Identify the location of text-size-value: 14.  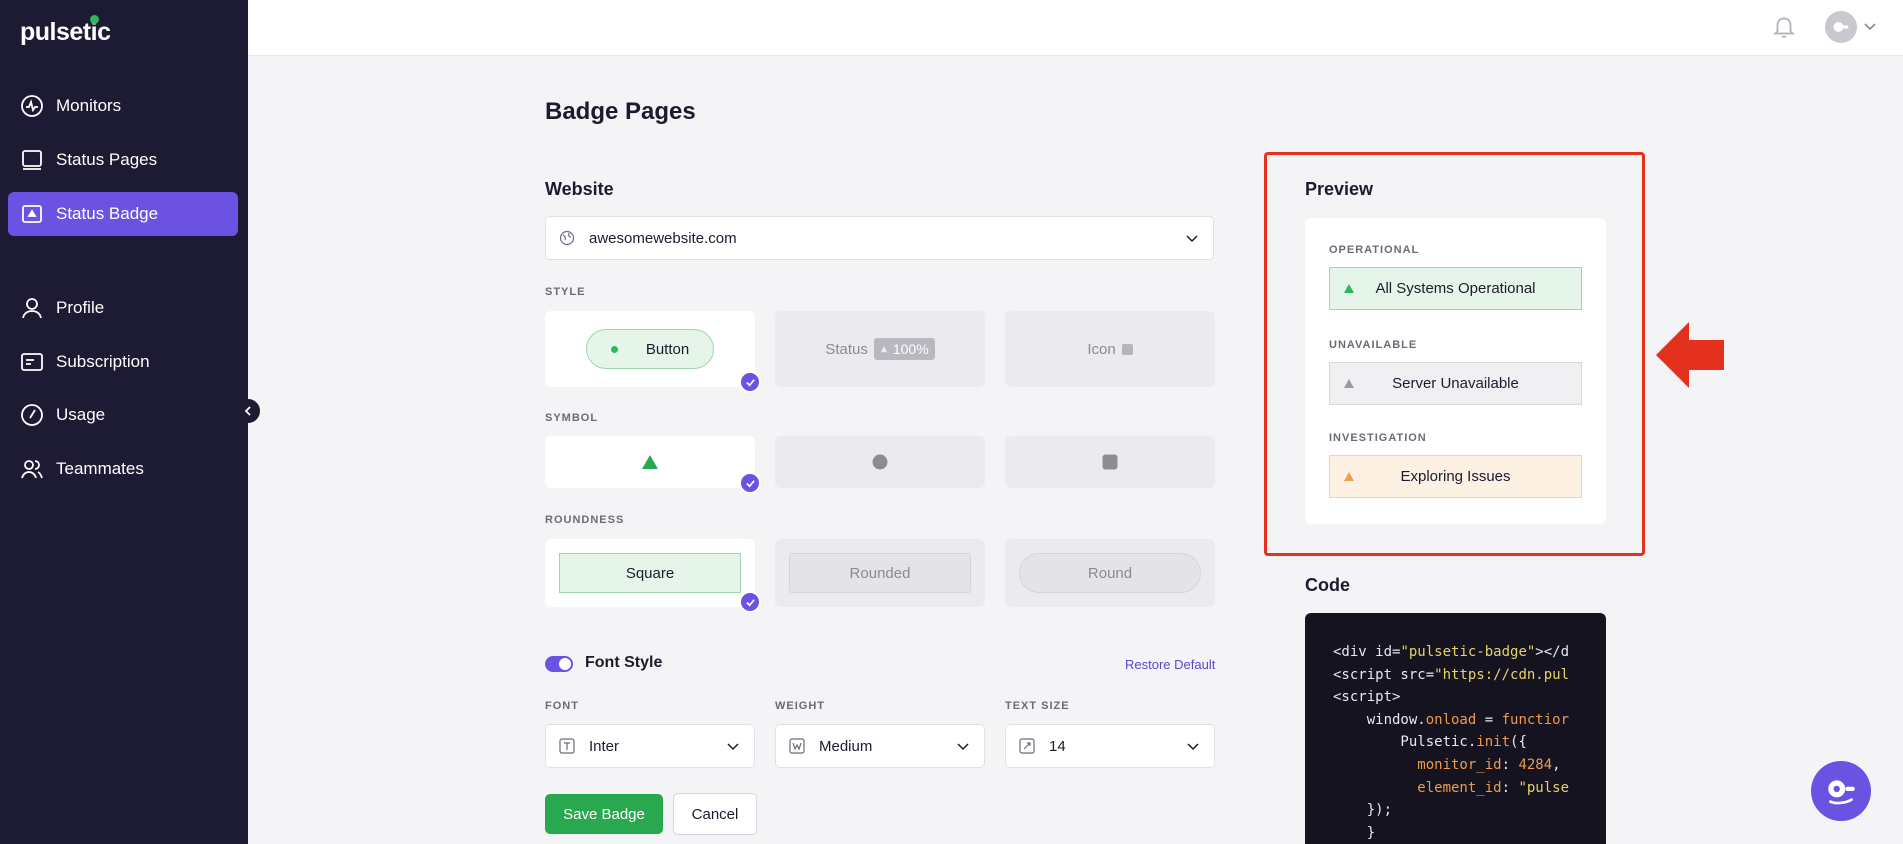
(1057, 746).